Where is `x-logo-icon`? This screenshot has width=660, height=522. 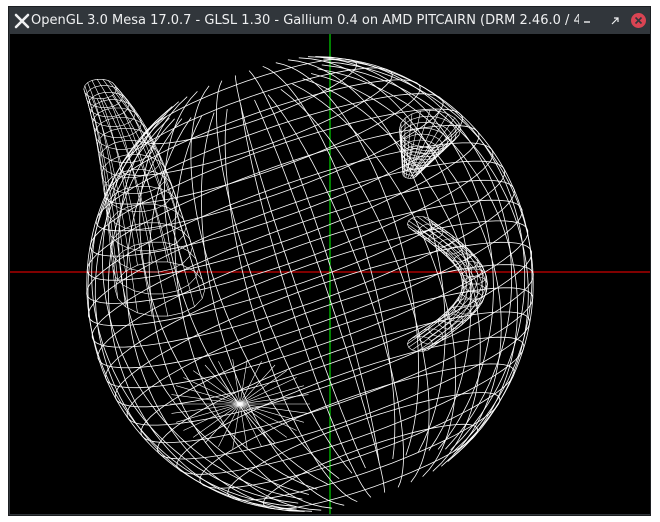
x-logo-icon is located at coordinates (22, 21).